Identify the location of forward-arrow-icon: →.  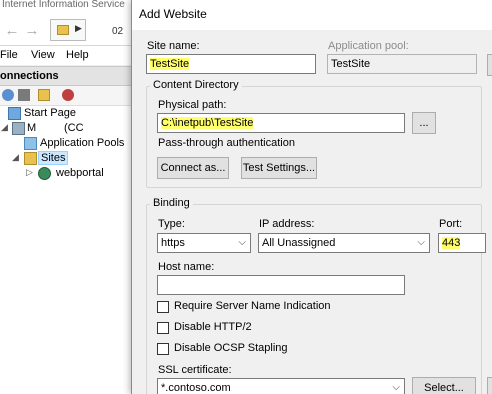
(32, 31).